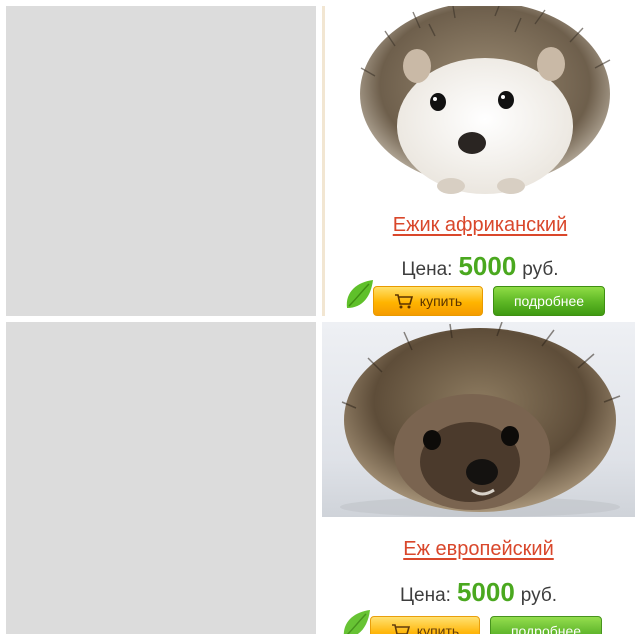  What do you see at coordinates (478, 549) in the screenshot?
I see `product-name-link: Еж европейский` at bounding box center [478, 549].